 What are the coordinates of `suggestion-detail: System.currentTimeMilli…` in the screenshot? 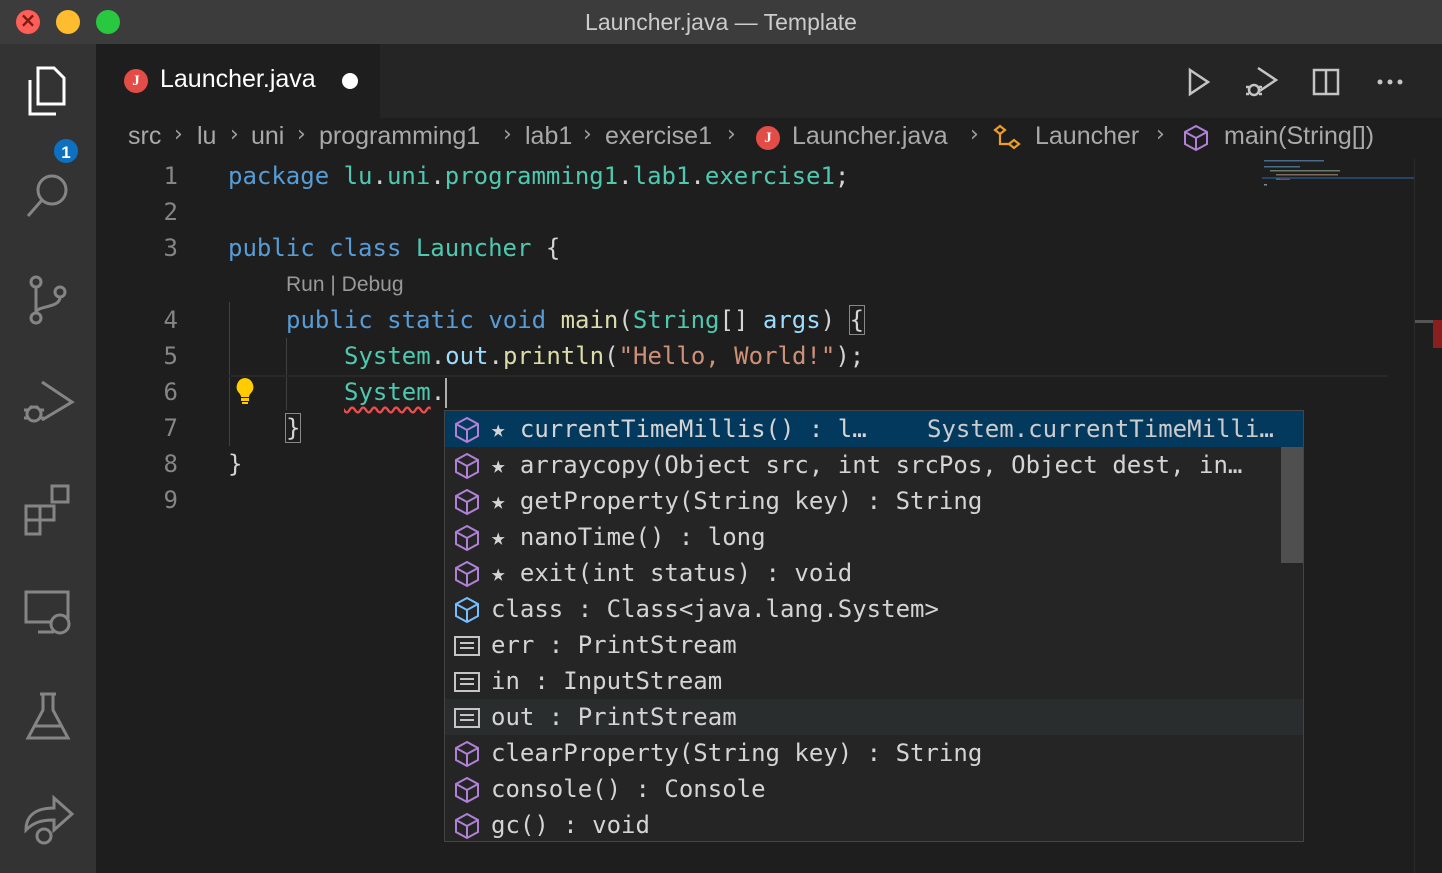 It's located at (1100, 429).